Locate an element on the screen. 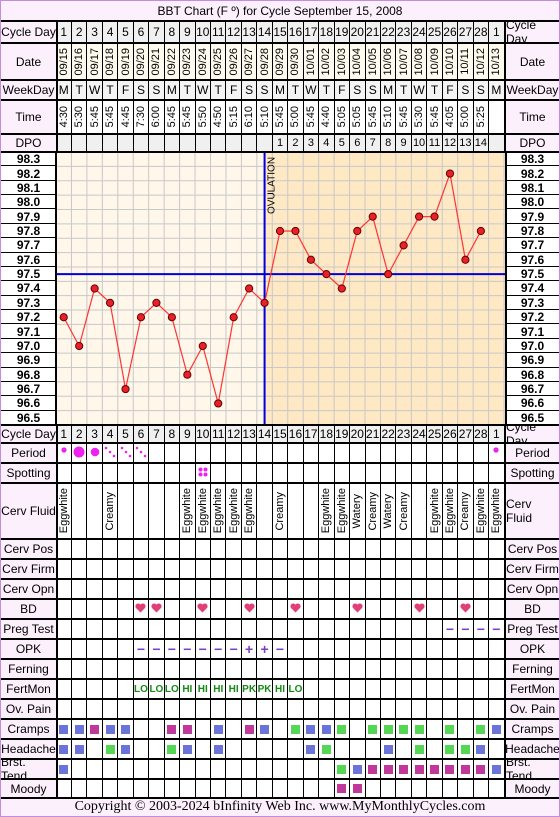 This screenshot has width=560, height=817. date-text: 10/11 is located at coordinates (465, 61).